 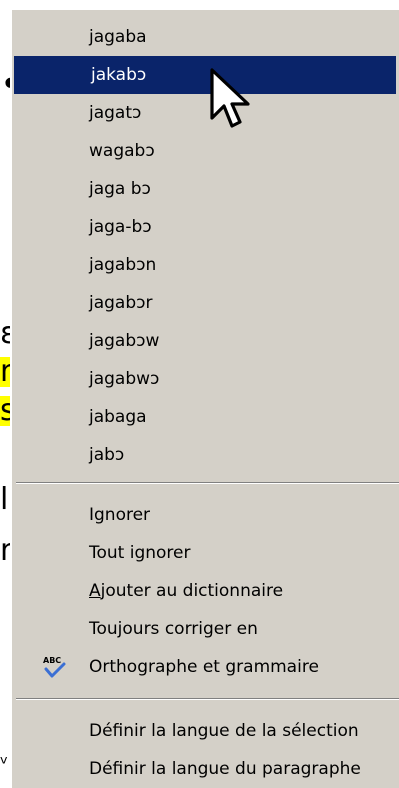 What do you see at coordinates (205, 303) in the screenshot?
I see `suggestion-item: jagabɔr` at bounding box center [205, 303].